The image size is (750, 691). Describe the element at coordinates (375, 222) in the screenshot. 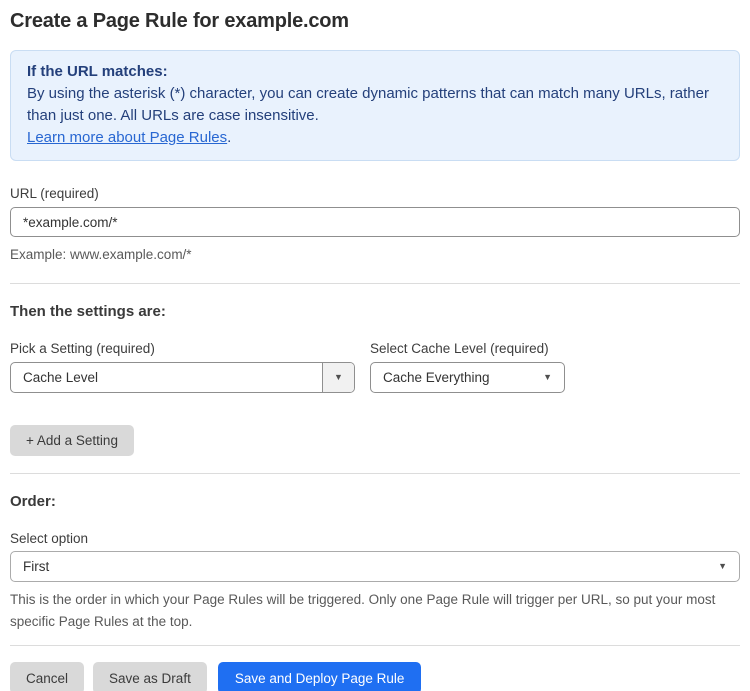

I see `url-input` at that location.